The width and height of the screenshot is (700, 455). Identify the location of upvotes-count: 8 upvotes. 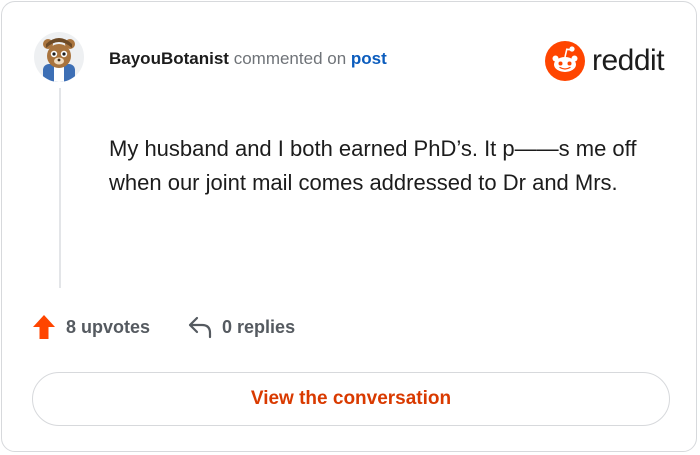
(108, 326).